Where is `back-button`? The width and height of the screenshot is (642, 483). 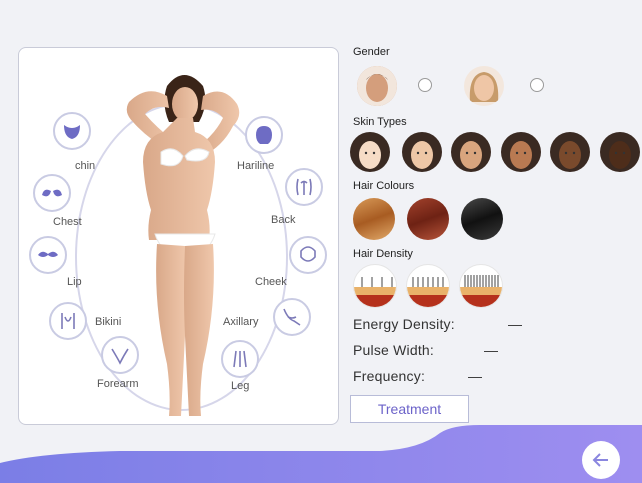
back-button is located at coordinates (601, 460).